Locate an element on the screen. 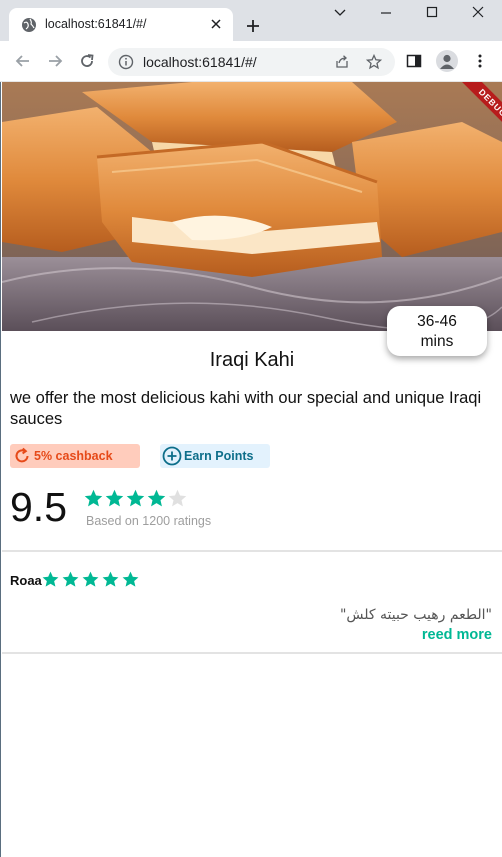 This screenshot has width=502, height=857. star-empty-icon is located at coordinates (177, 498).